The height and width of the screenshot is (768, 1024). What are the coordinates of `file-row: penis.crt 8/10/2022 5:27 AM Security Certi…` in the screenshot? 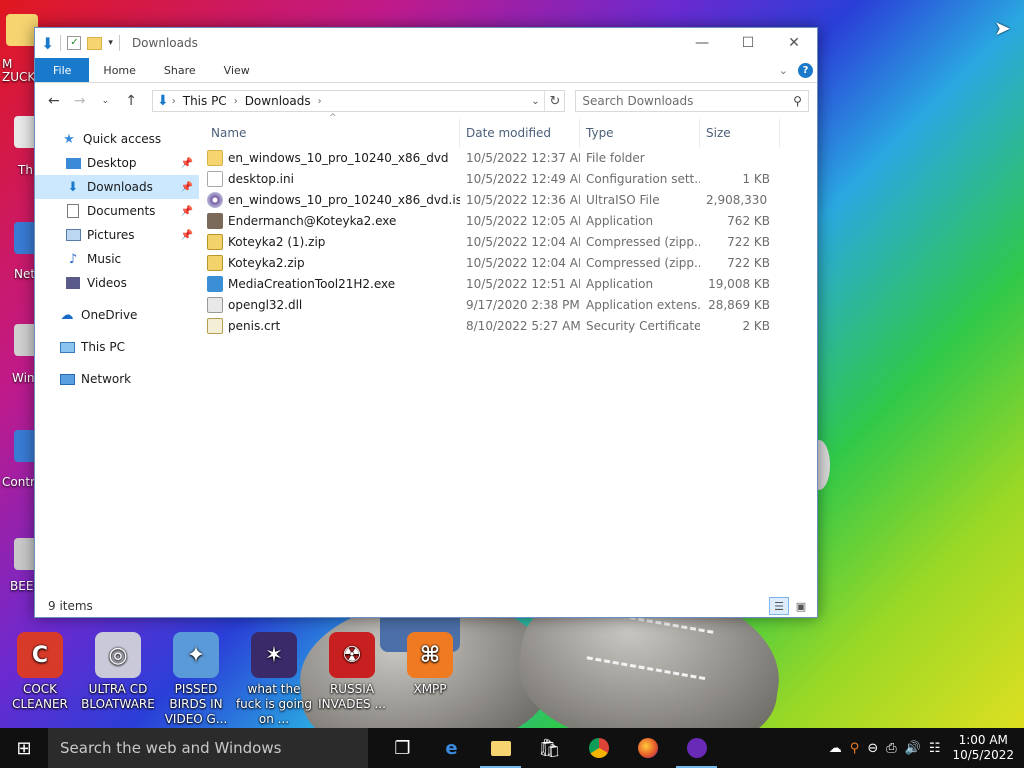 It's located at (508, 325).